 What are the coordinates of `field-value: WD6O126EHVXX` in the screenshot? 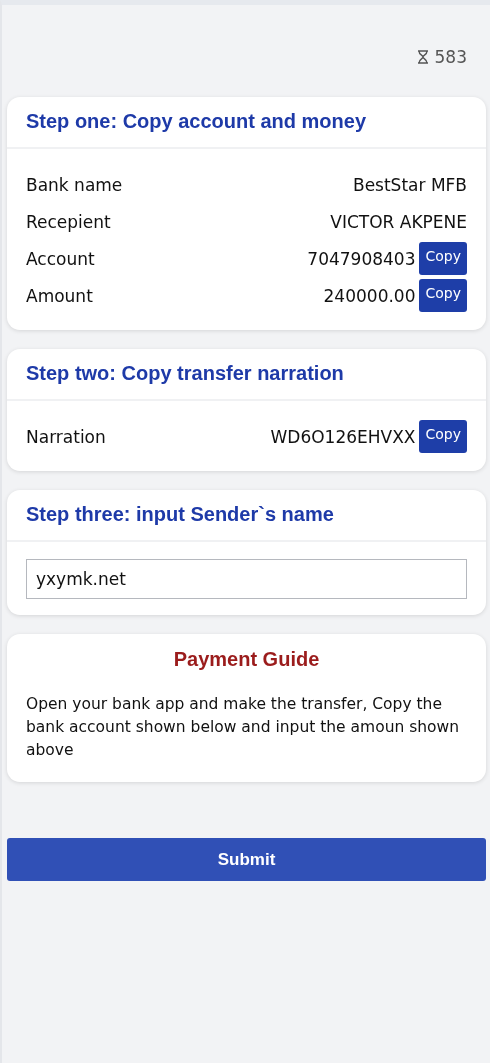 It's located at (343, 436).